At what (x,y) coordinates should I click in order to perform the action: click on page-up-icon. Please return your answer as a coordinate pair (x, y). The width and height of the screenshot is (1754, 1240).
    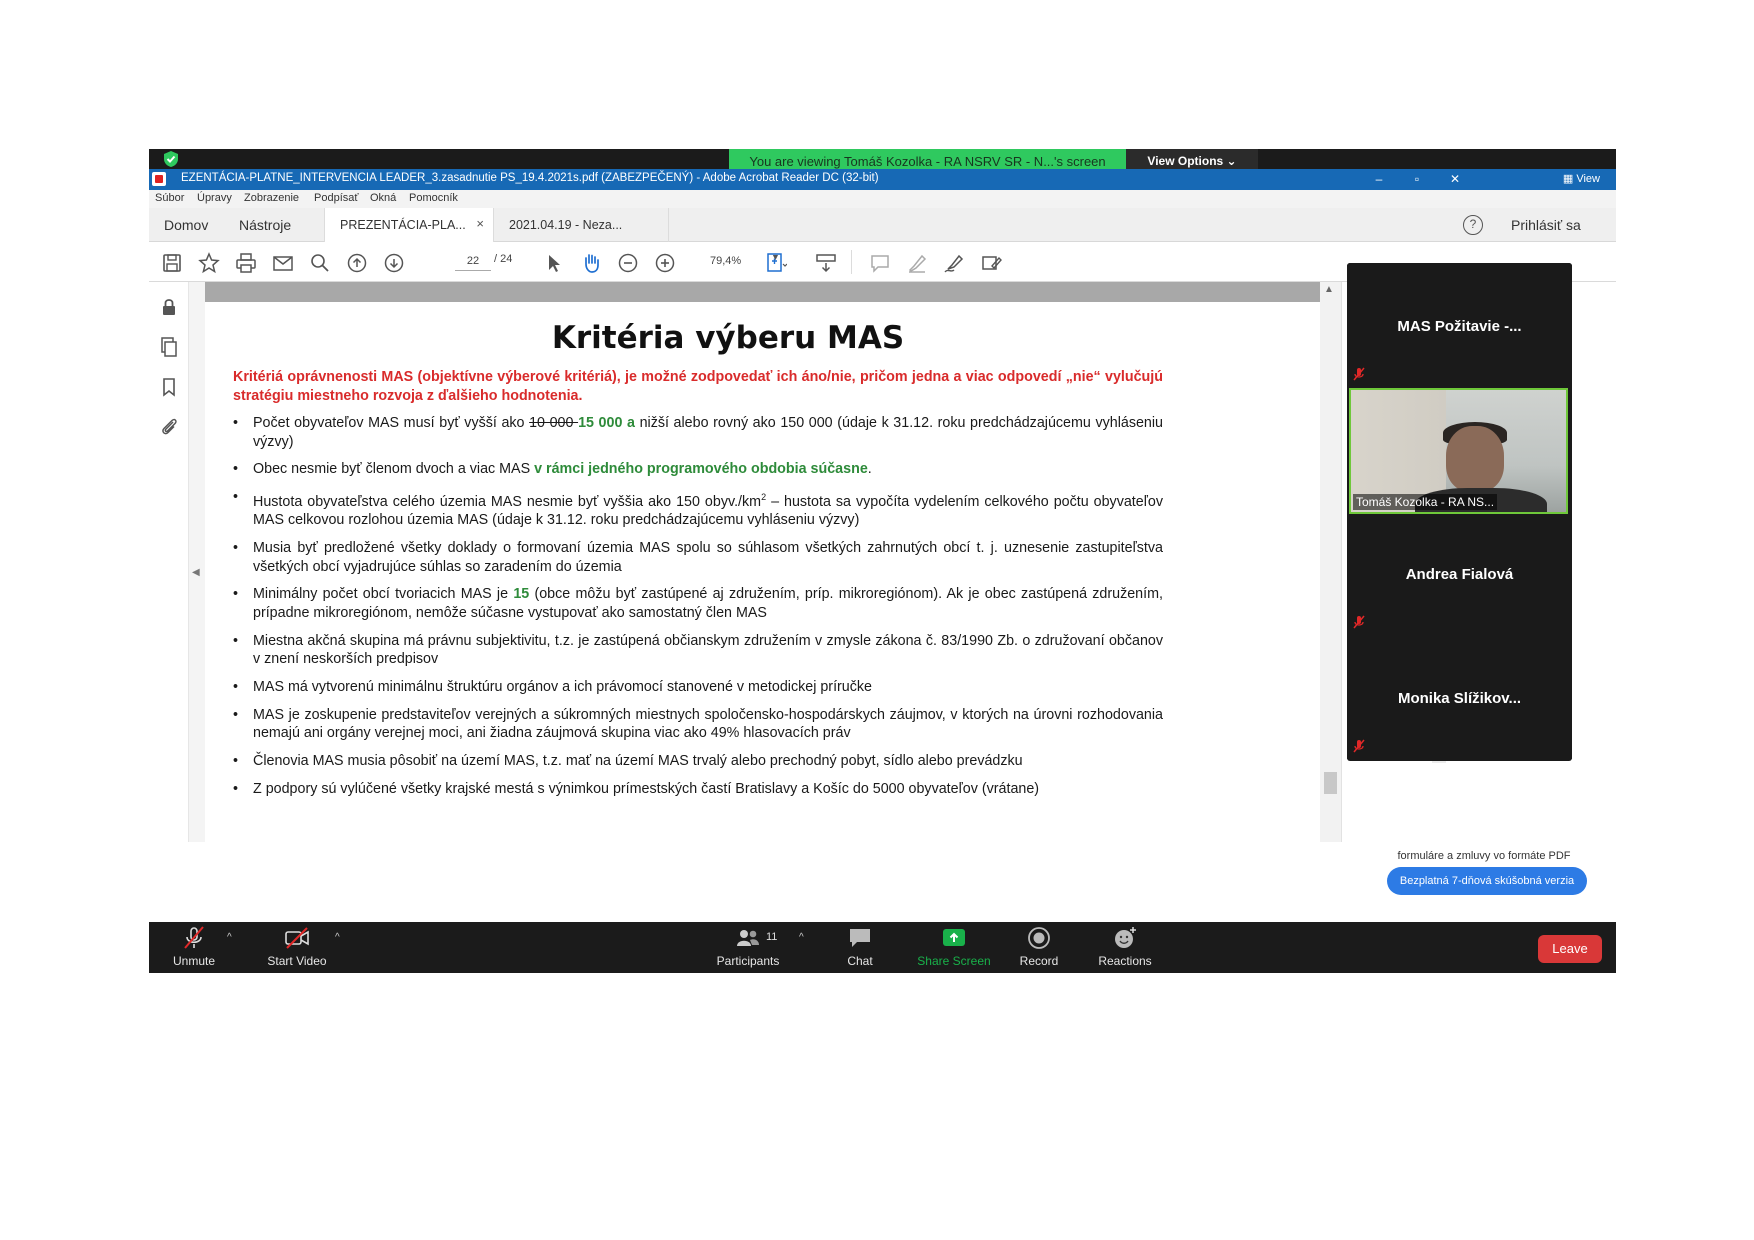
    Looking at the image, I should click on (357, 263).